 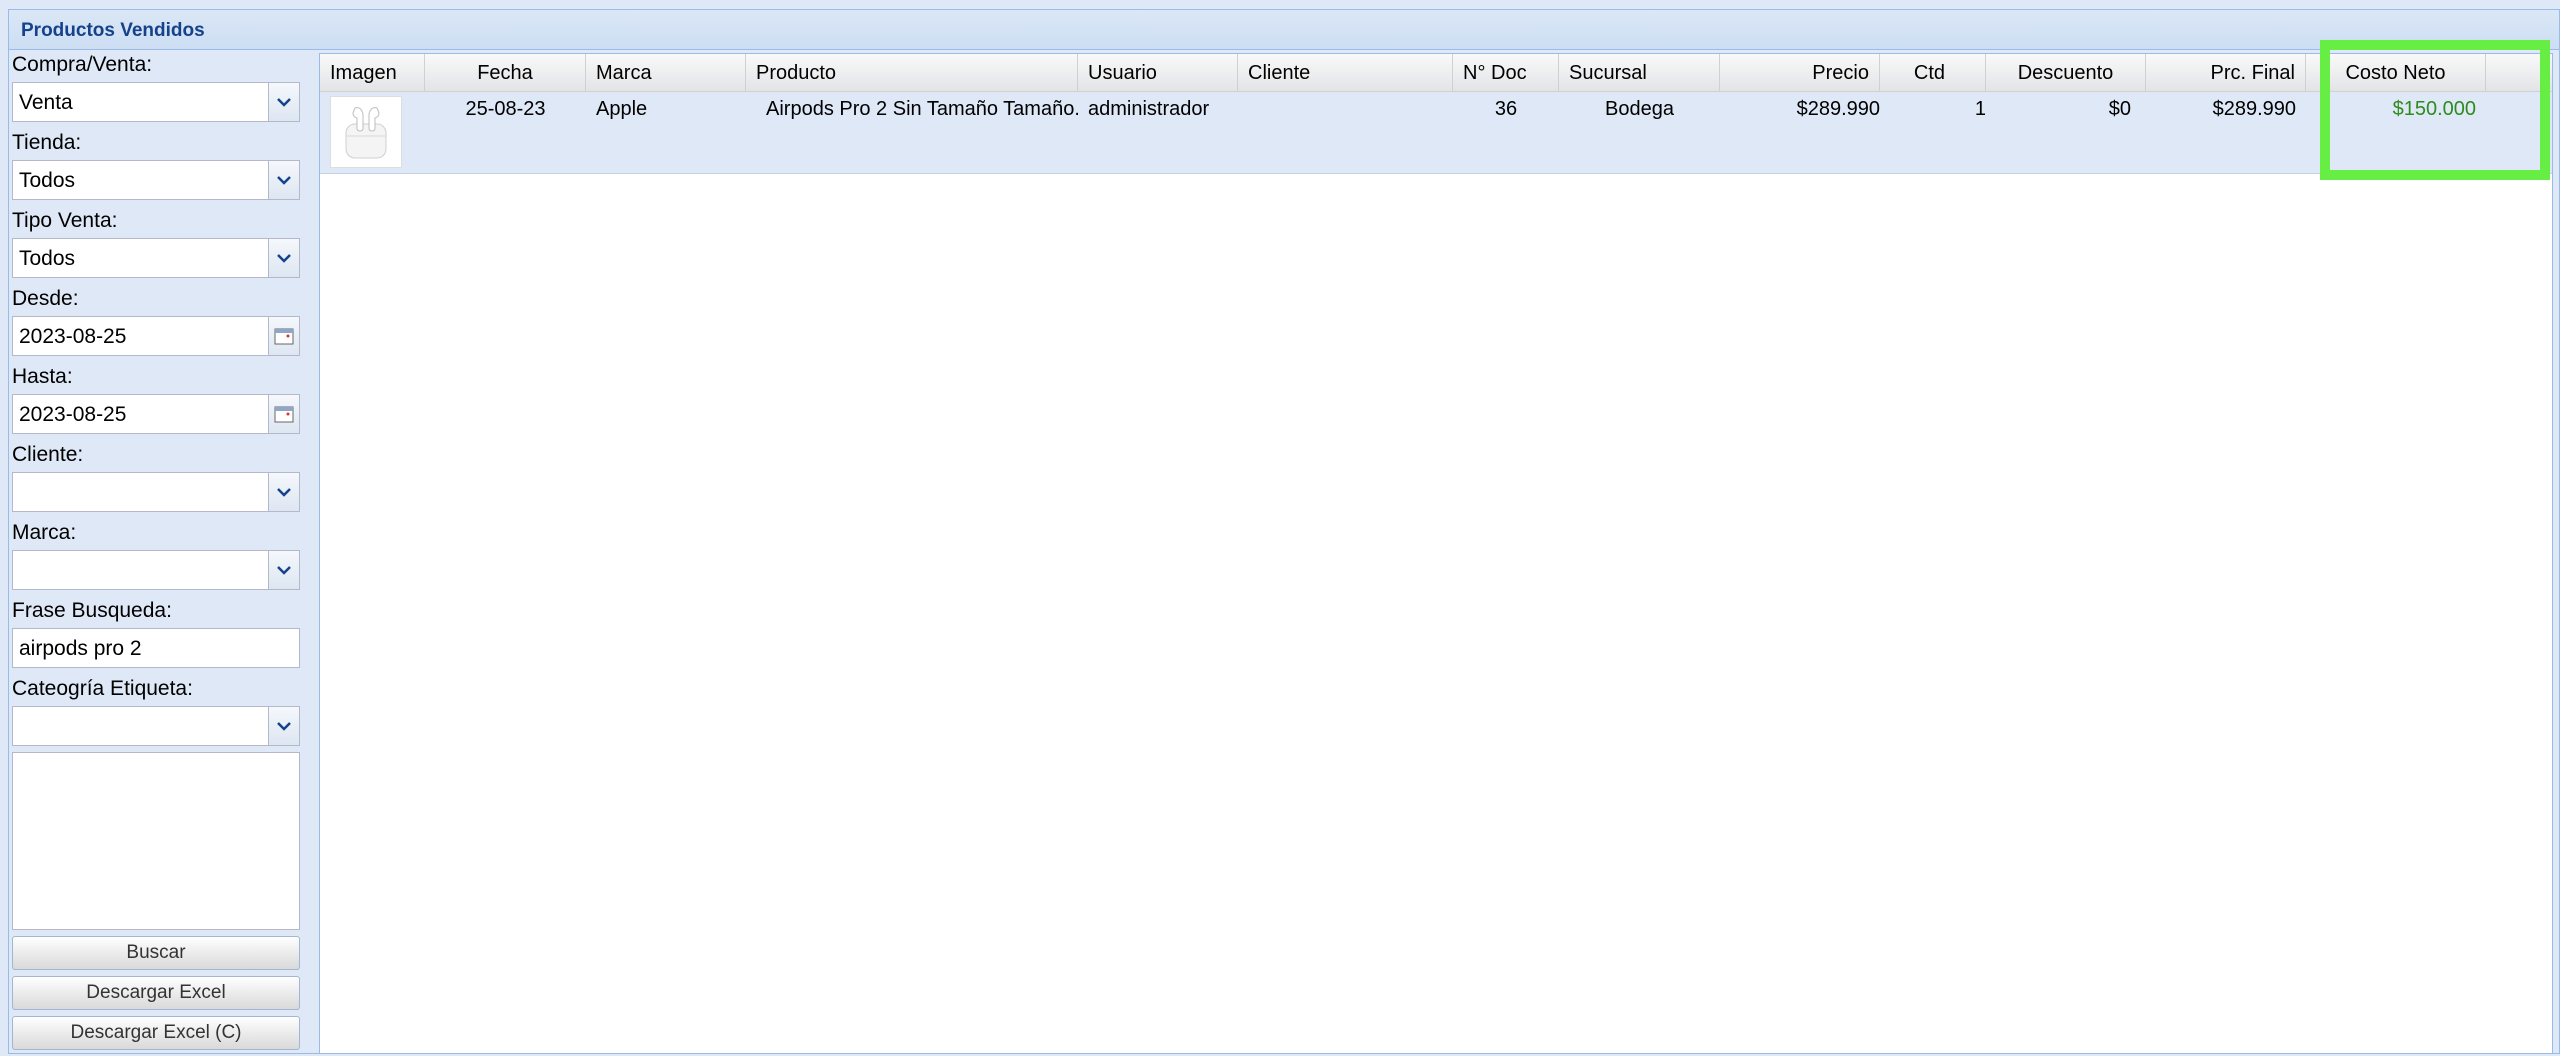 What do you see at coordinates (2254, 109) in the screenshot?
I see `cell-prc-final: $289.990` at bounding box center [2254, 109].